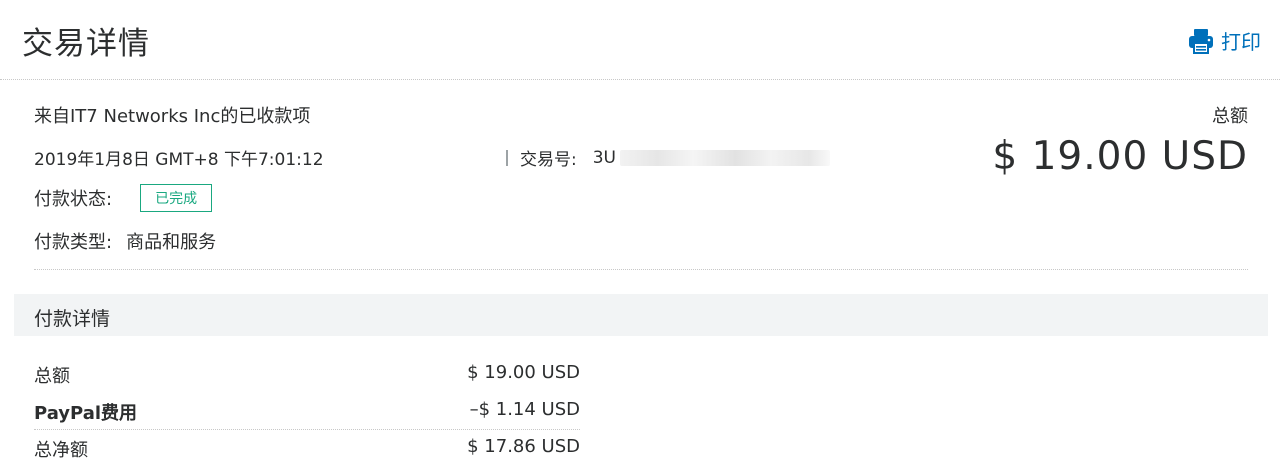  I want to click on total-amount: $ 19.00 USD, so click(1120, 156).